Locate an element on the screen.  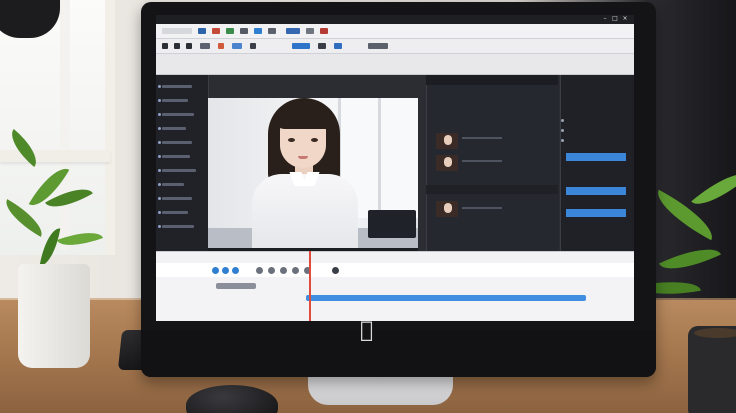
dark-plant-pot is located at coordinates (712, 369).